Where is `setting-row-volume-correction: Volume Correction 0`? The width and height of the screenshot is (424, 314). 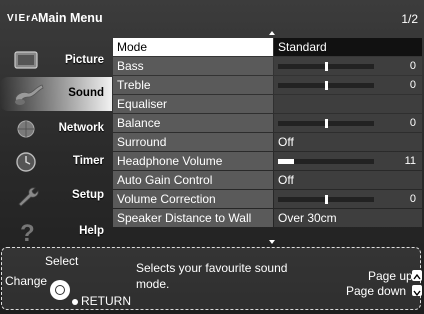
setting-row-volume-correction: Volume Correction 0 is located at coordinates (267, 199).